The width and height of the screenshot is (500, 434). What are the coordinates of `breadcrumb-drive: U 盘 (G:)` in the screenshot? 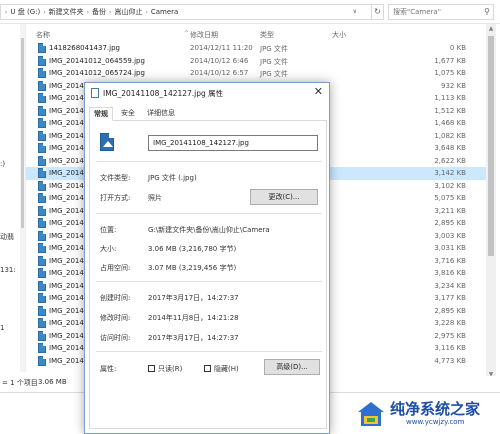 It's located at (25, 12).